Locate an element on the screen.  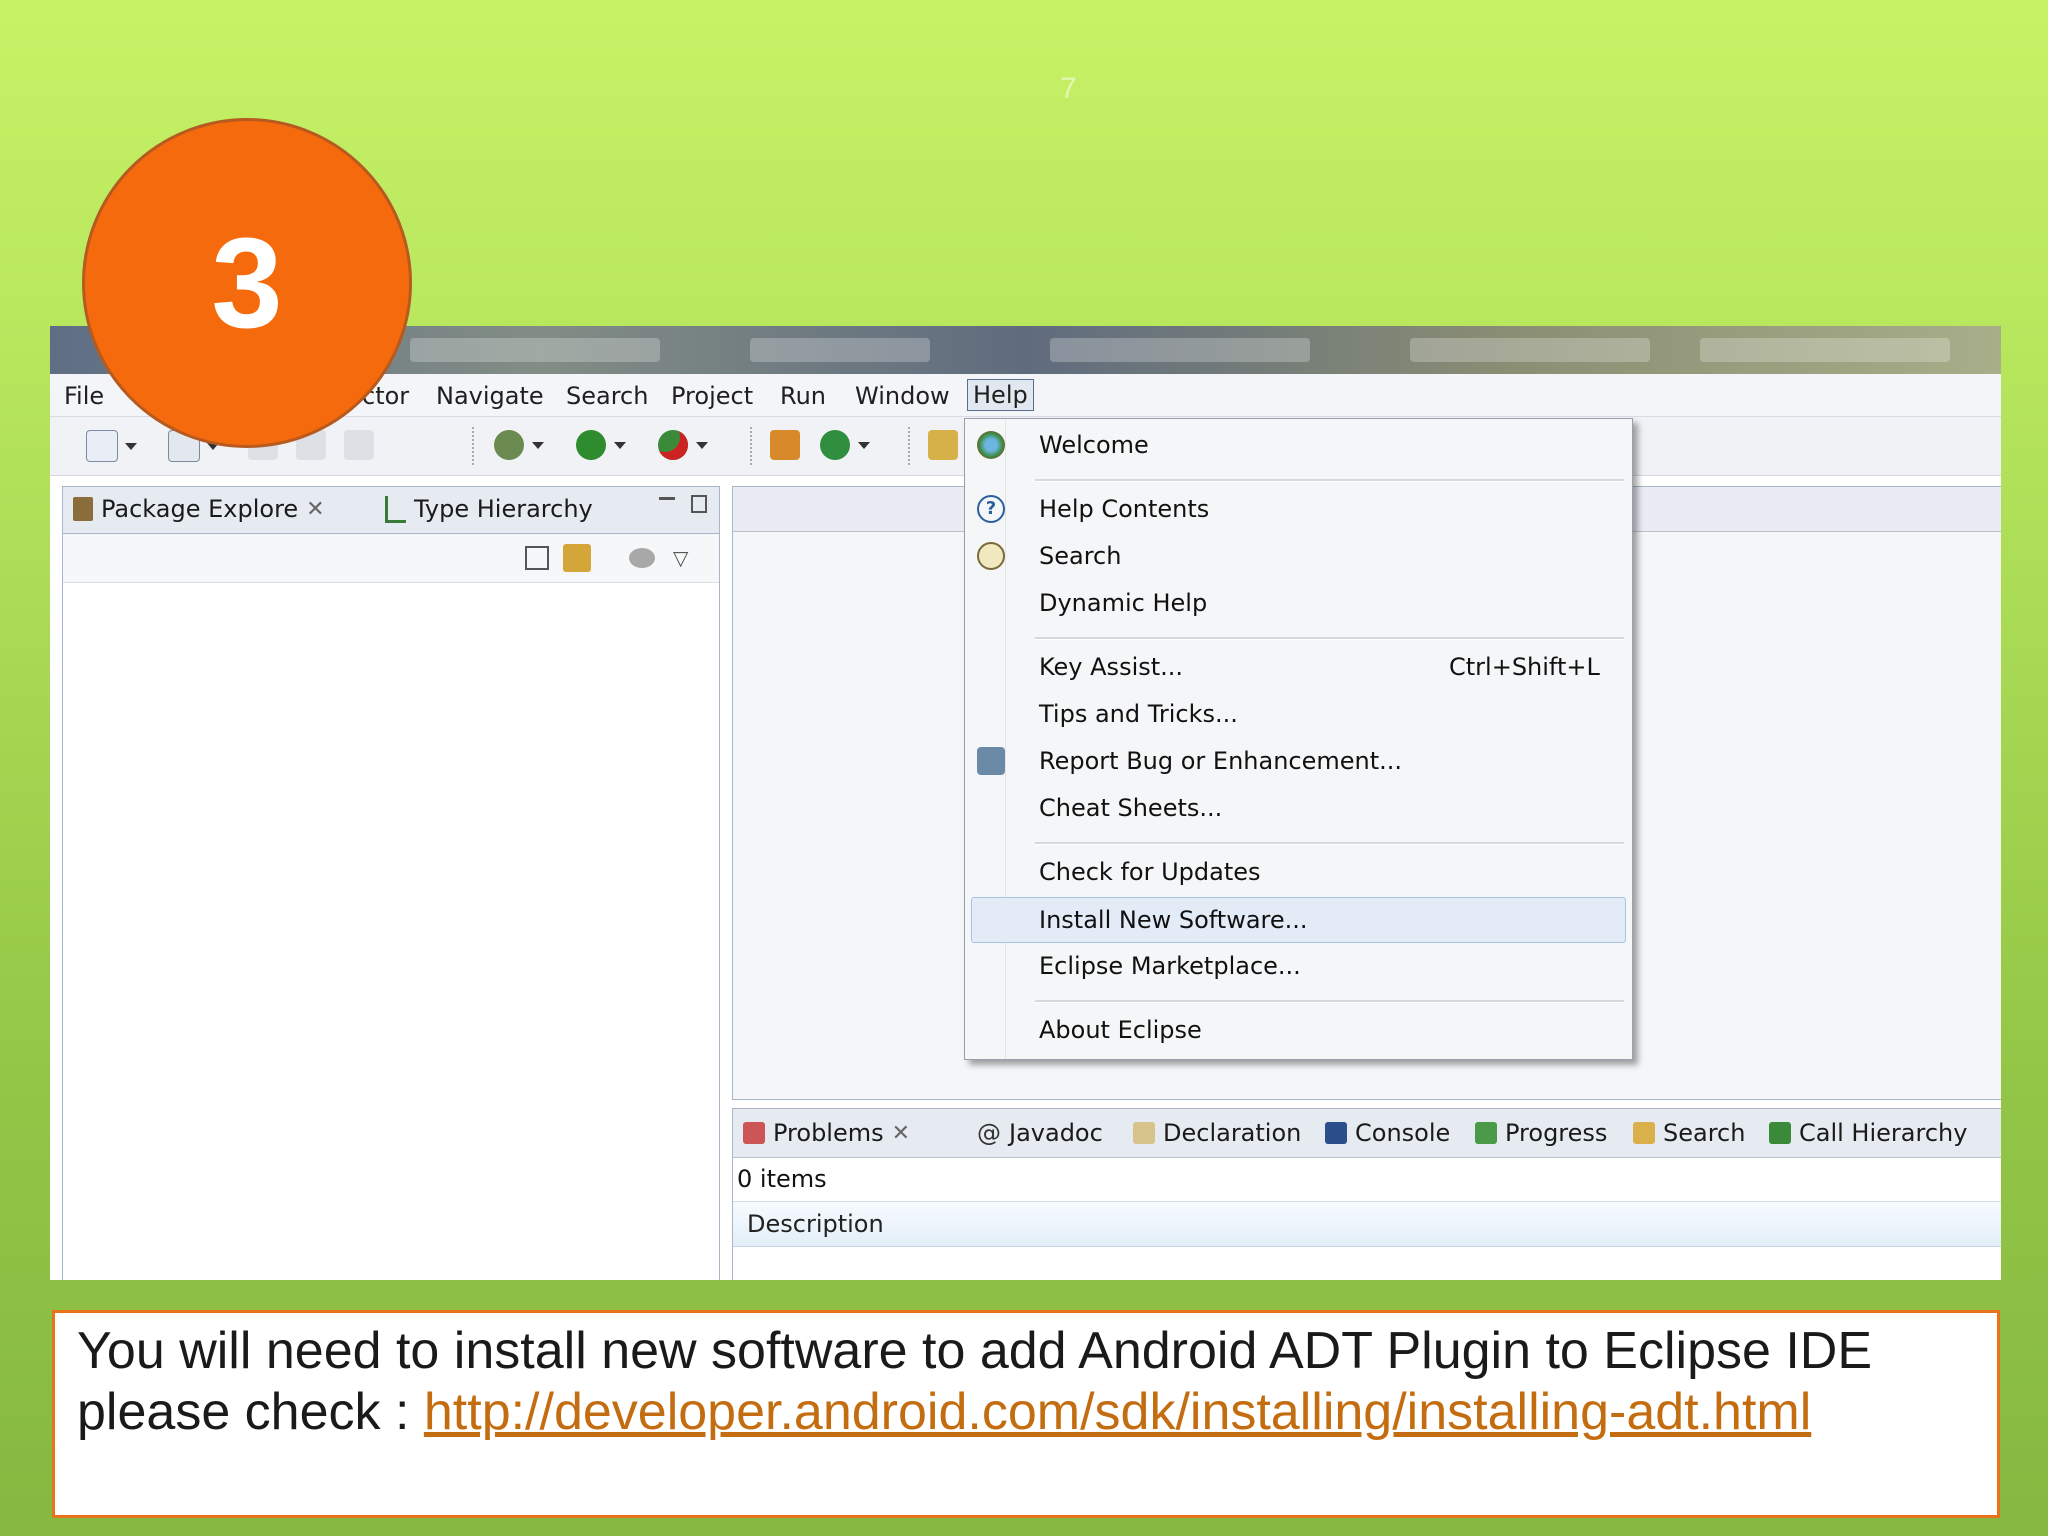
menu-item-dynamic-help: Dynamic Help is located at coordinates (1298, 603).